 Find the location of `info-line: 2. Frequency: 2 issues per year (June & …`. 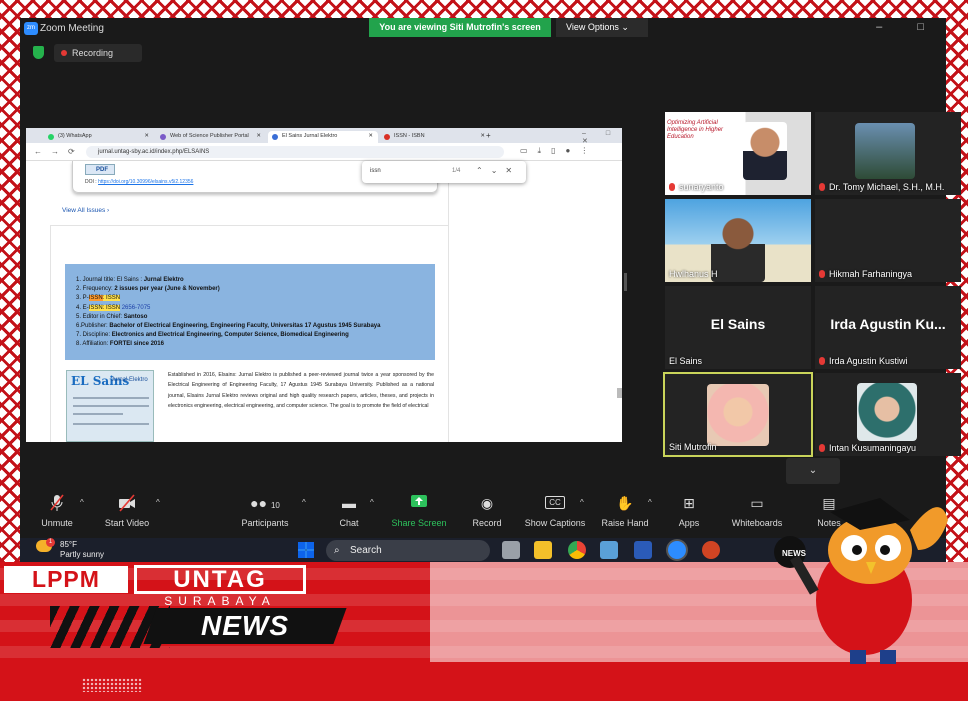

info-line: 2. Frequency: 2 issues per year (June & … is located at coordinates (255, 289).